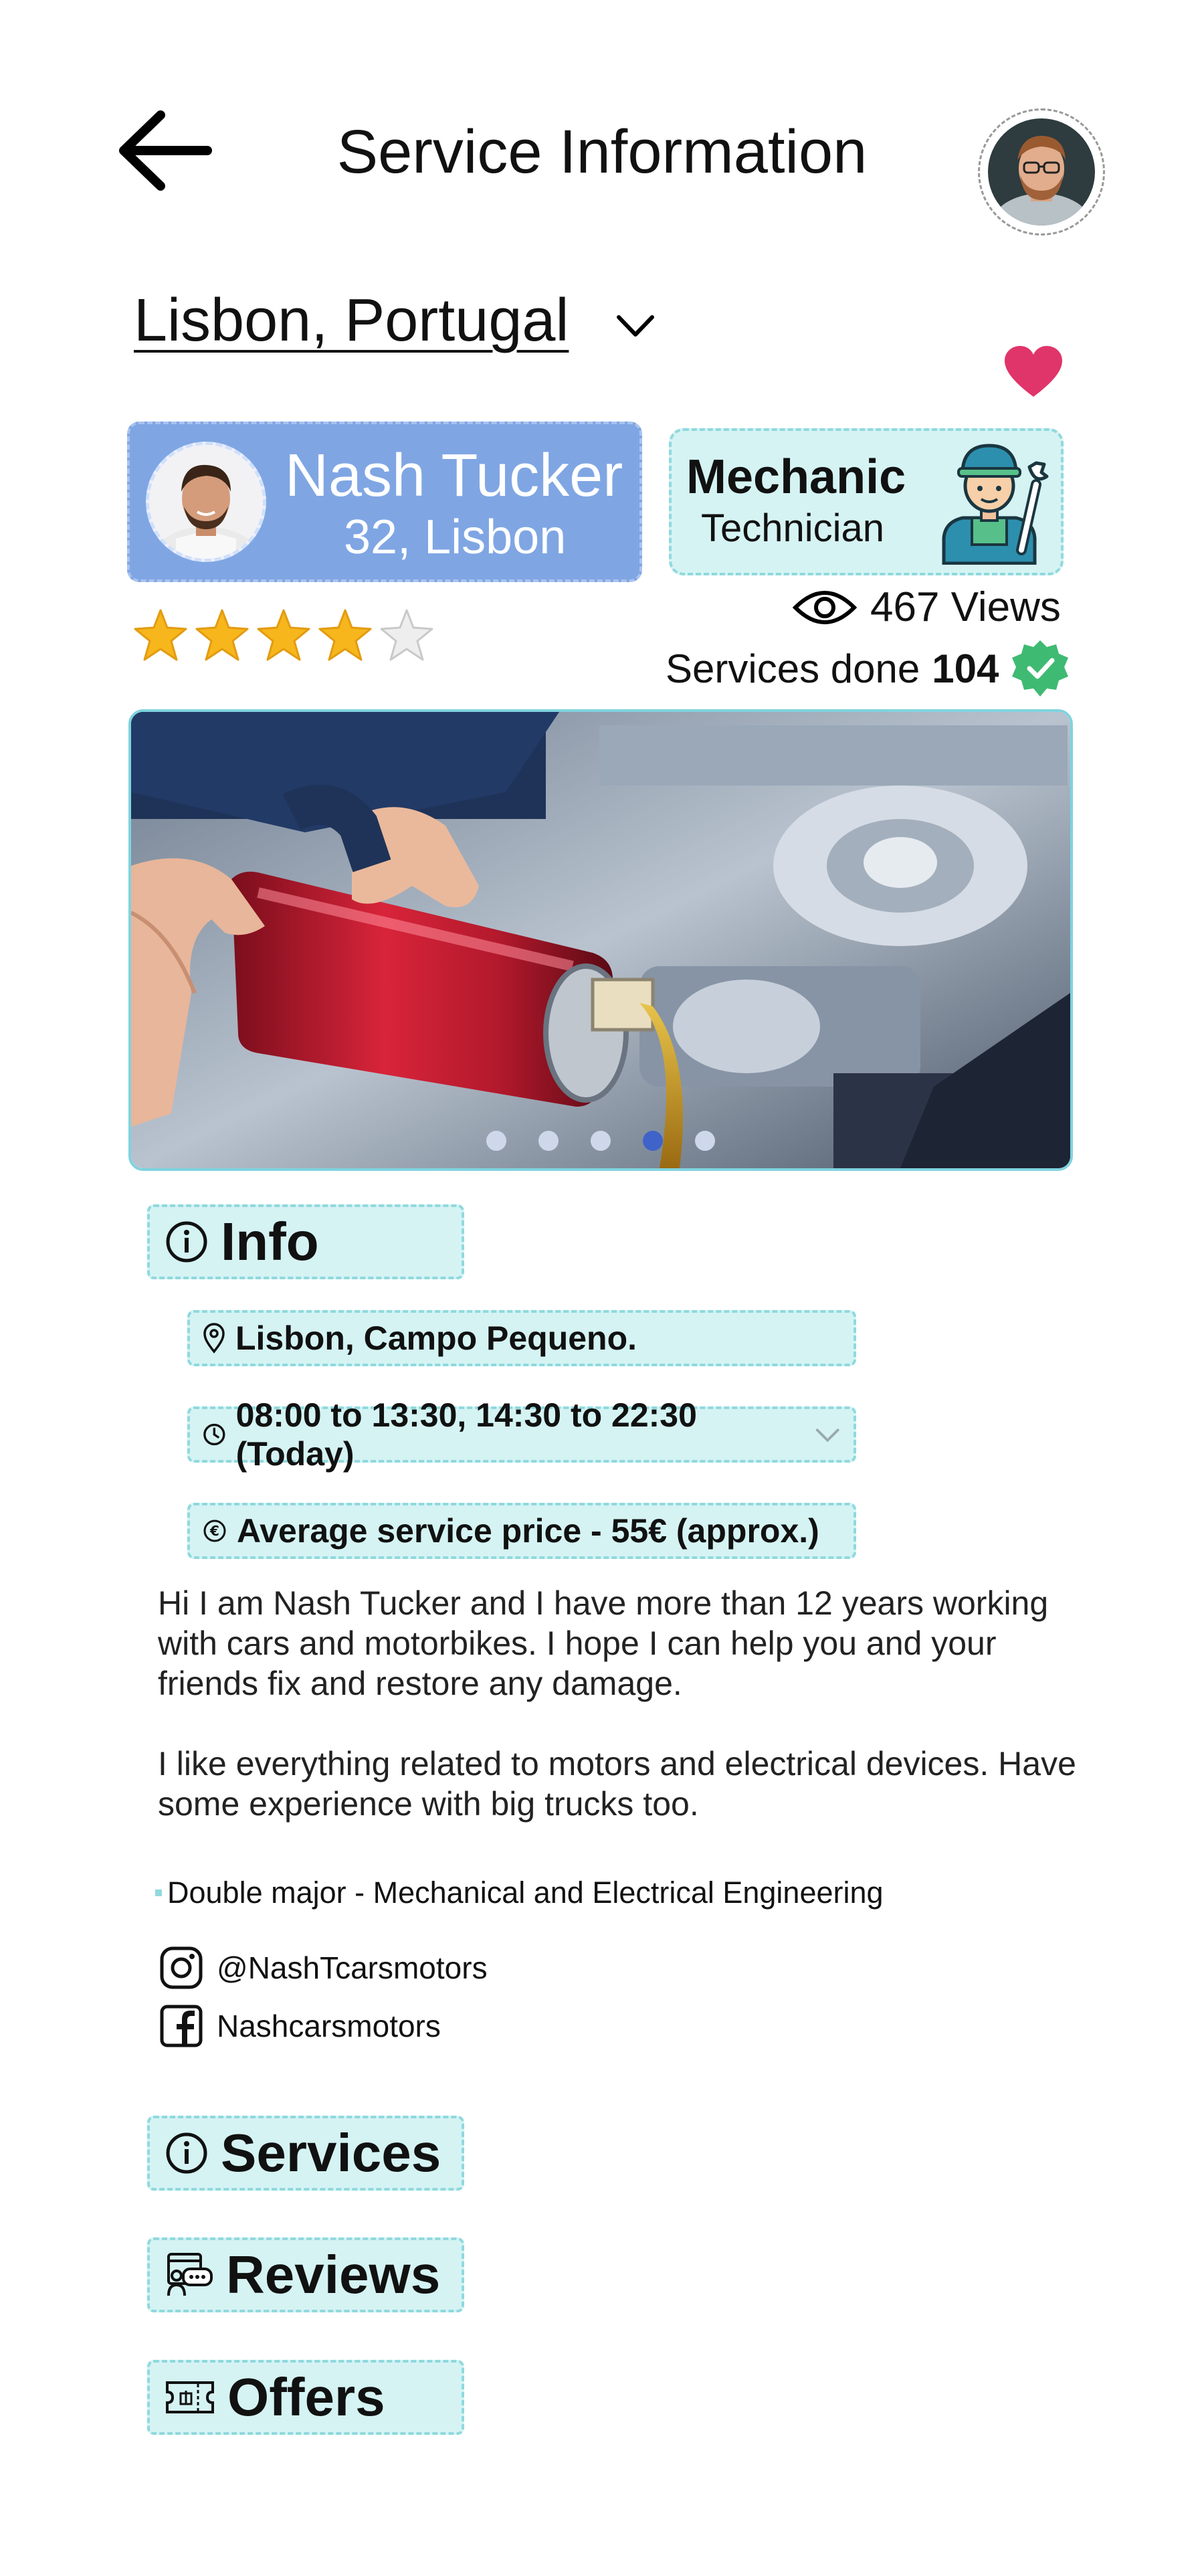 The image size is (1204, 2576). I want to click on facebook-icon, so click(181, 2026).